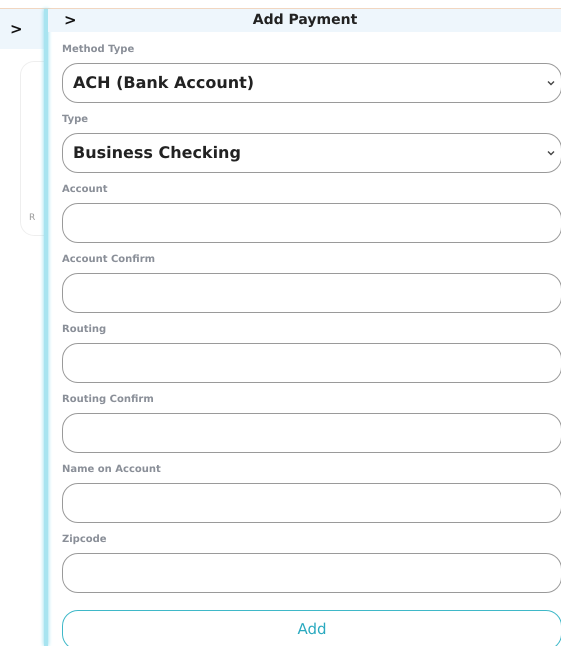  I want to click on field-label: Account, so click(85, 189).